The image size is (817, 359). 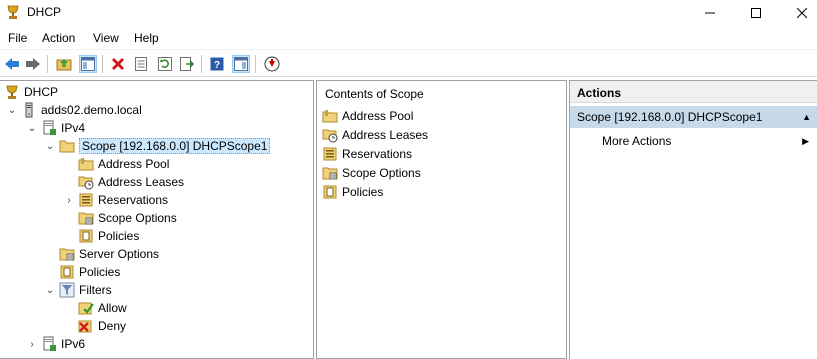 I want to click on tree-node-server-options: Server Options, so click(x=109, y=254).